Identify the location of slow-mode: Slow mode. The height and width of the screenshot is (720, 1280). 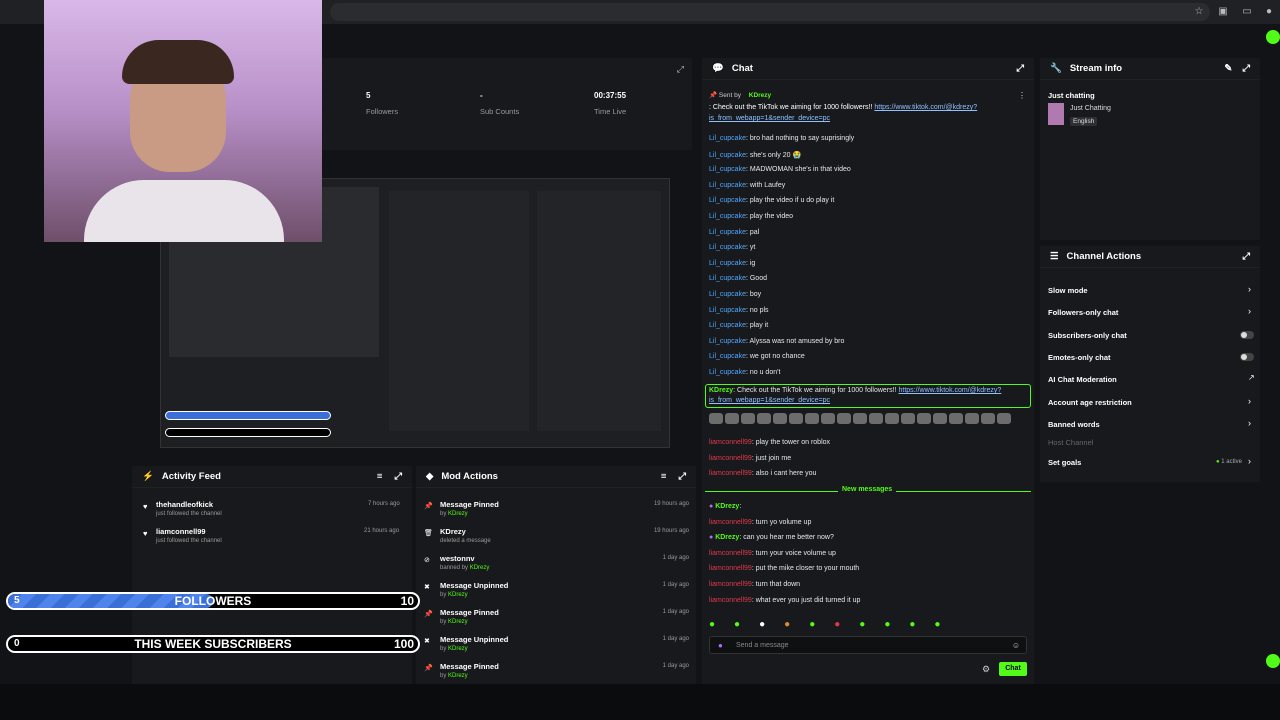
(1068, 290).